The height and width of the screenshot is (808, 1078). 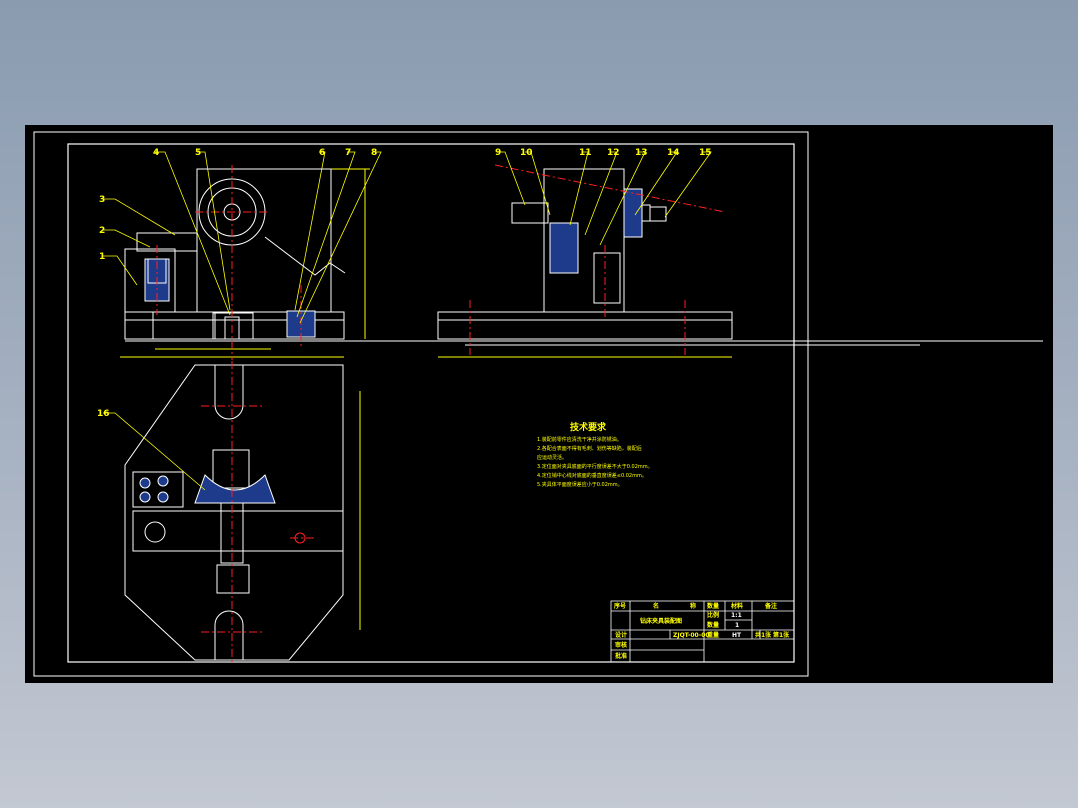 What do you see at coordinates (619, 606) in the screenshot?
I see `tb-header-no: 序号` at bounding box center [619, 606].